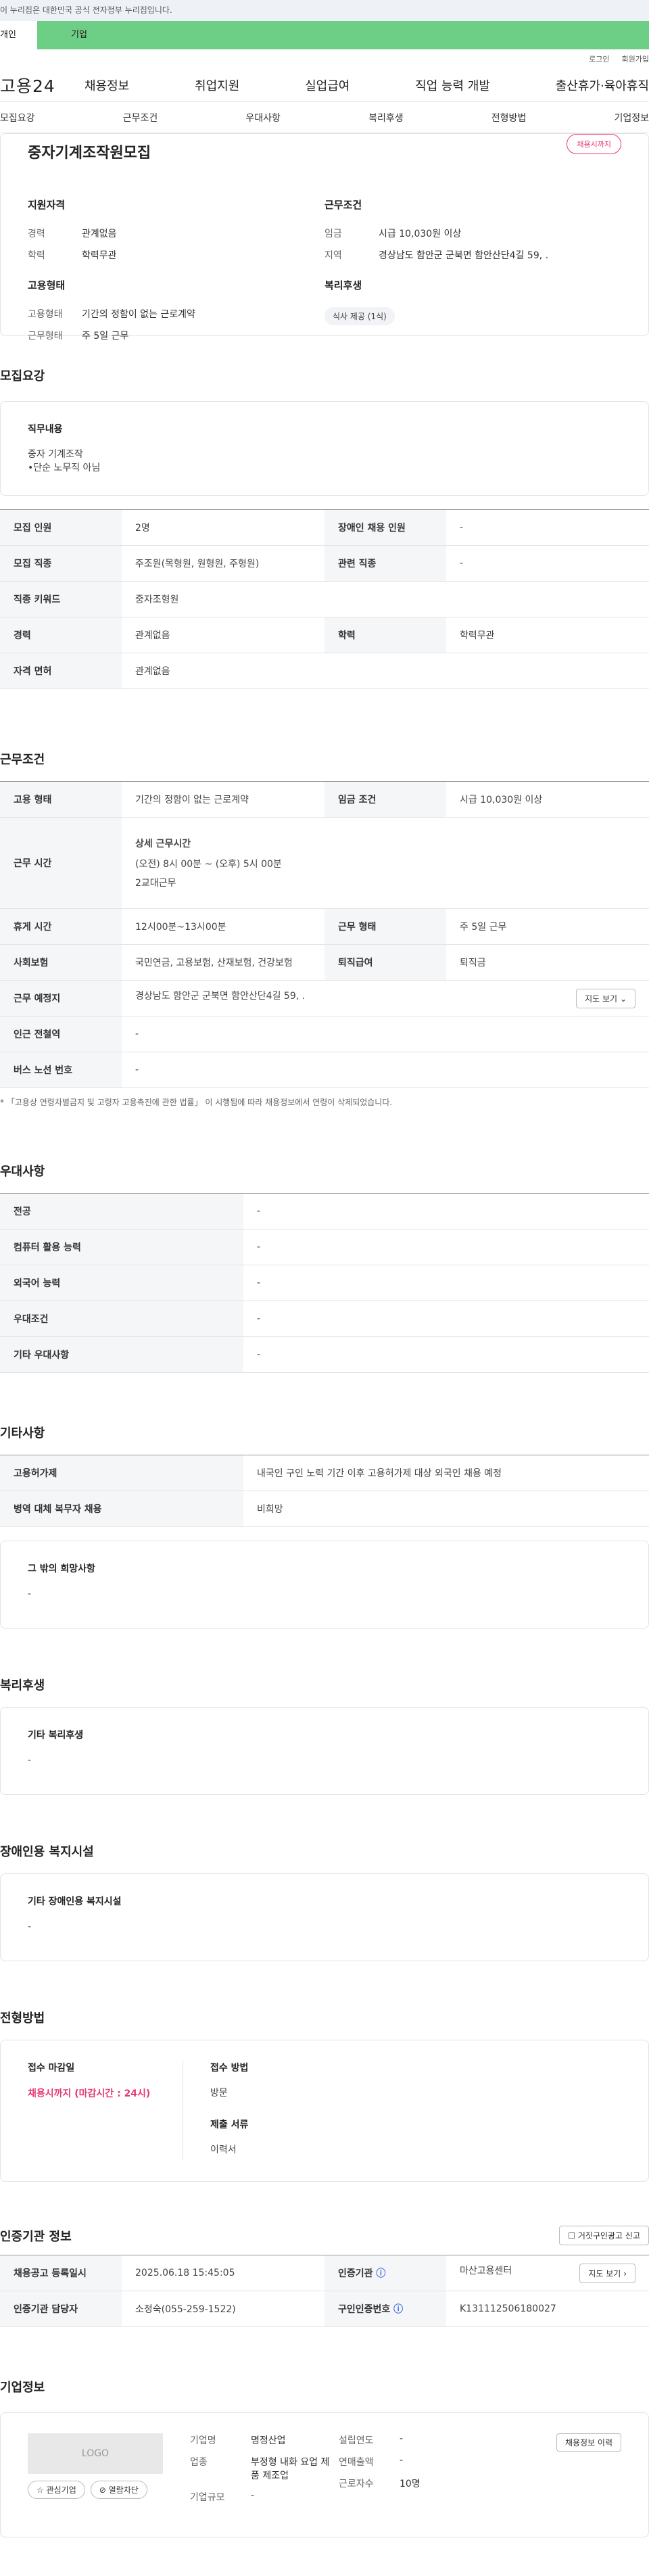 The width and height of the screenshot is (649, 2576). What do you see at coordinates (61, 926) in the screenshot?
I see `table-key: 휴게 시간` at bounding box center [61, 926].